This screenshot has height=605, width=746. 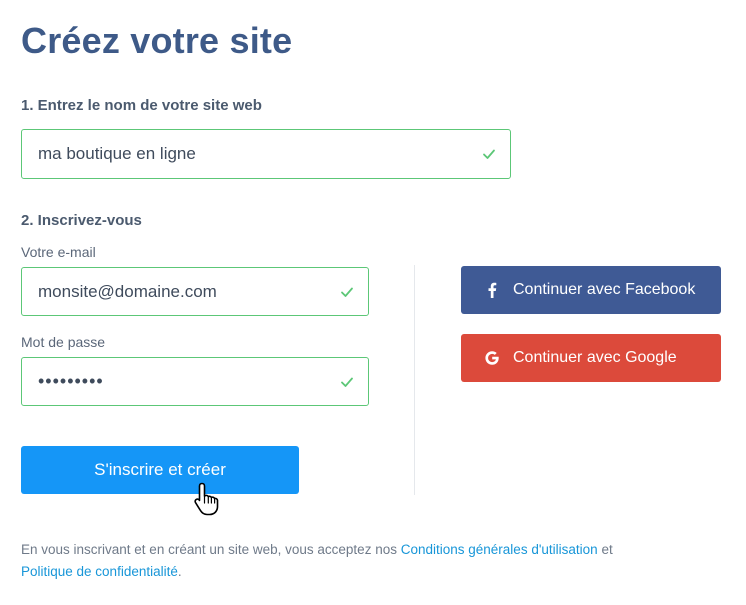 I want to click on signup-create-button: S'inscrire et créer, so click(x=160, y=470).